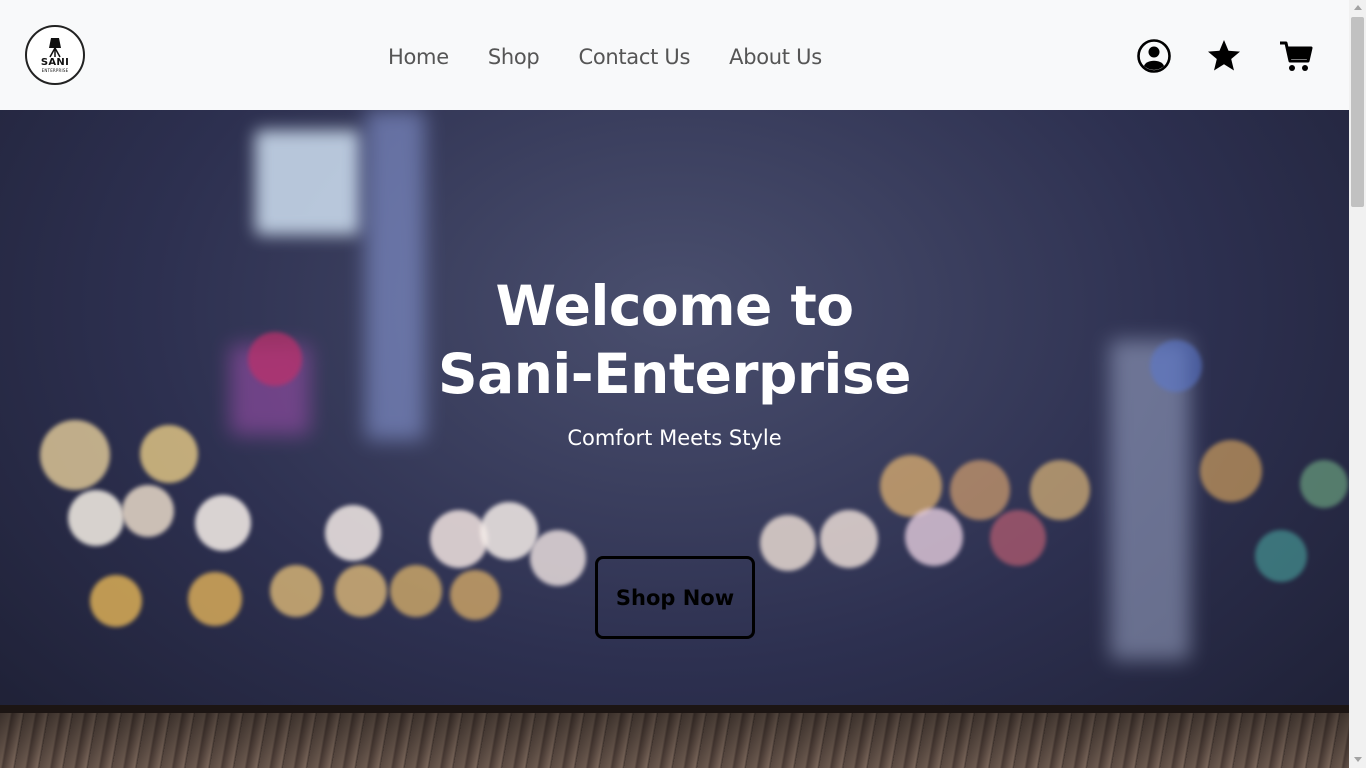 The image size is (1366, 768). Describe the element at coordinates (1358, 759) in the screenshot. I see `scroll-down-arrow-icon` at that location.